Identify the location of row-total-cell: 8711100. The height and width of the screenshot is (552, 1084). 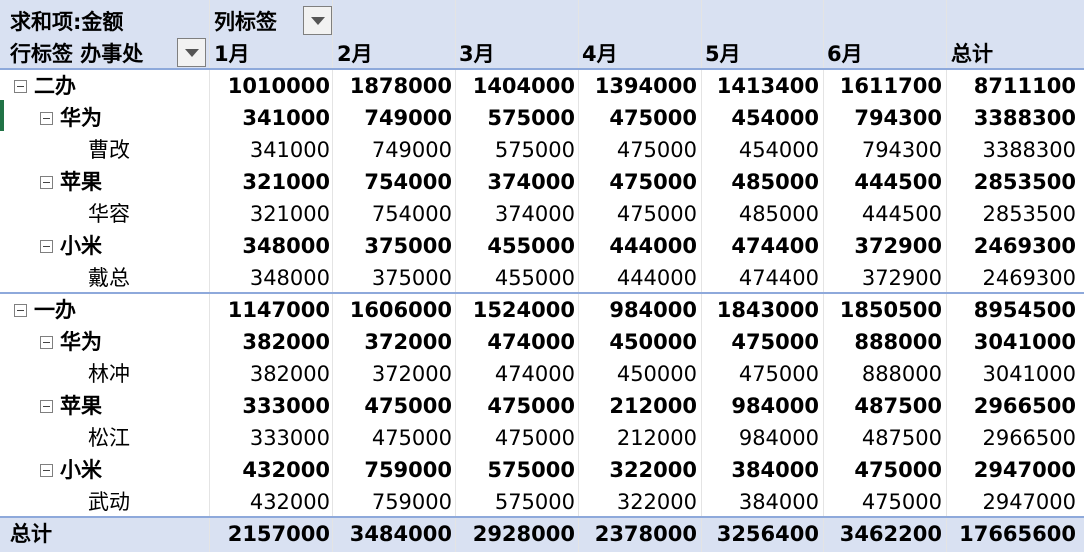
(1024, 86).